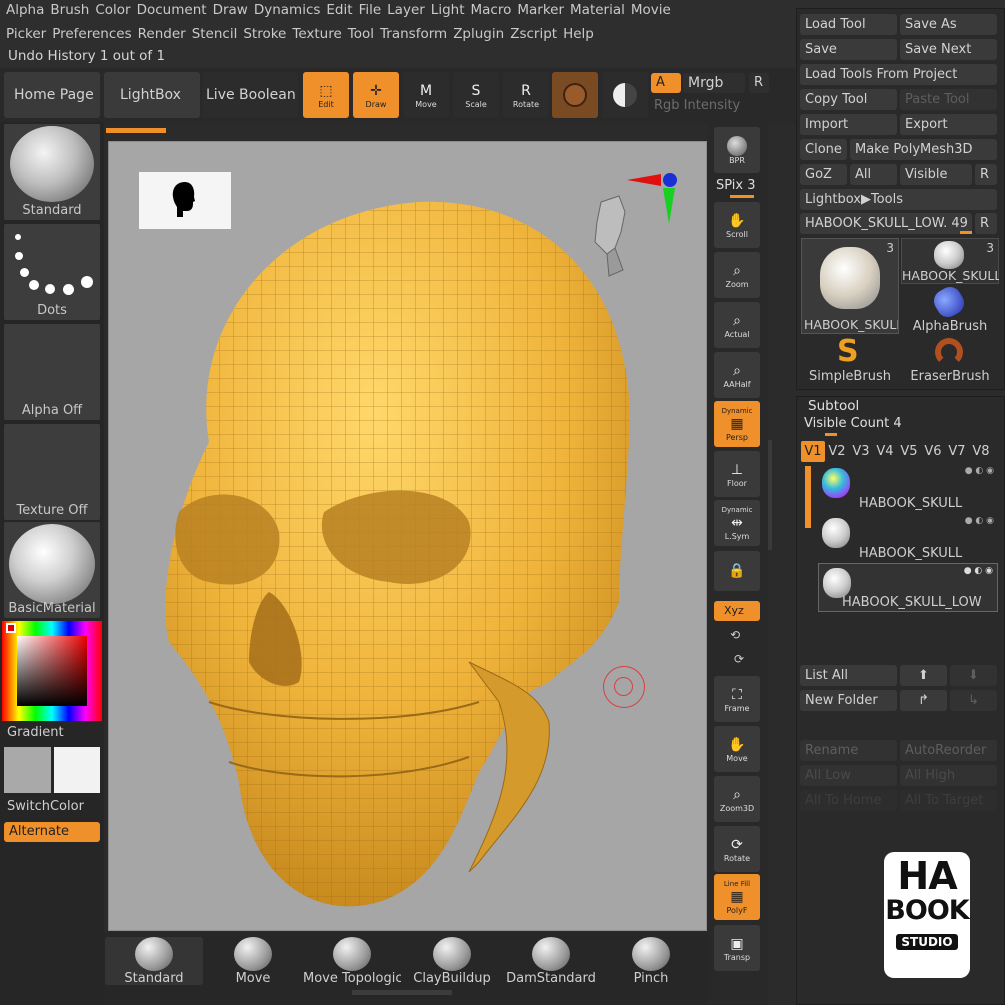  What do you see at coordinates (11, 628) in the screenshot?
I see `primary-color-swatch` at bounding box center [11, 628].